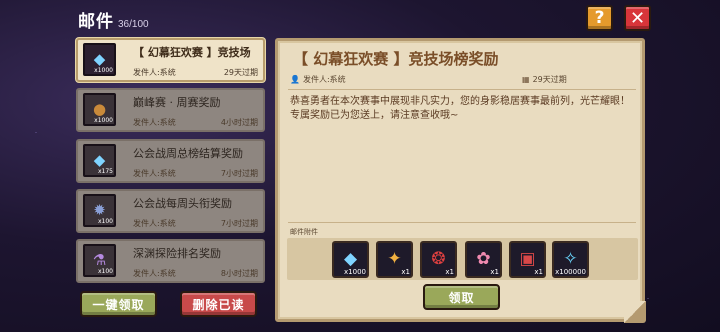 This screenshot has width=720, height=332. Describe the element at coordinates (526, 79) in the screenshot. I see `calendar-icon: ▦` at that location.